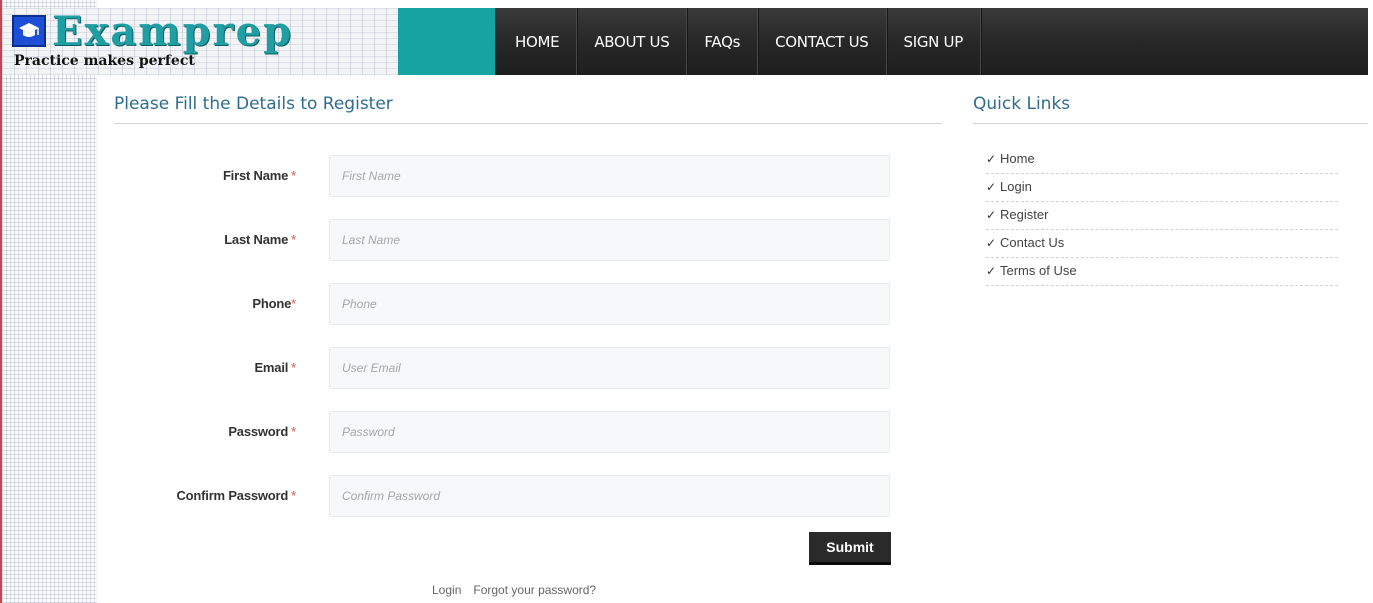  What do you see at coordinates (609, 432) in the screenshot?
I see `password-input` at bounding box center [609, 432].